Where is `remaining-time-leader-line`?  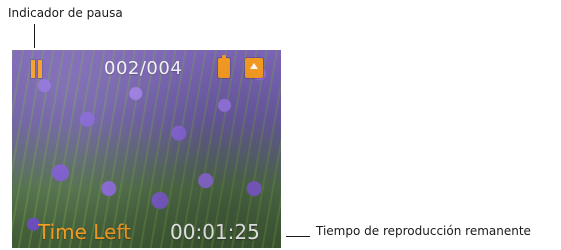 remaining-time-leader-line is located at coordinates (298, 236).